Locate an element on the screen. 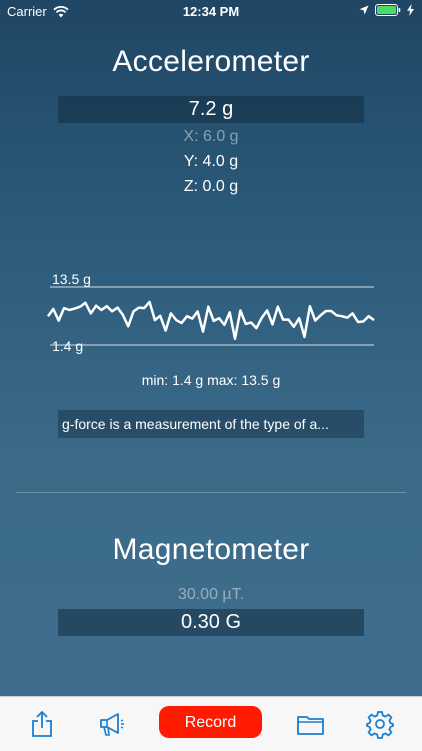 This screenshot has width=422, height=751. magnetometer-title: Magnetometer is located at coordinates (211, 549).